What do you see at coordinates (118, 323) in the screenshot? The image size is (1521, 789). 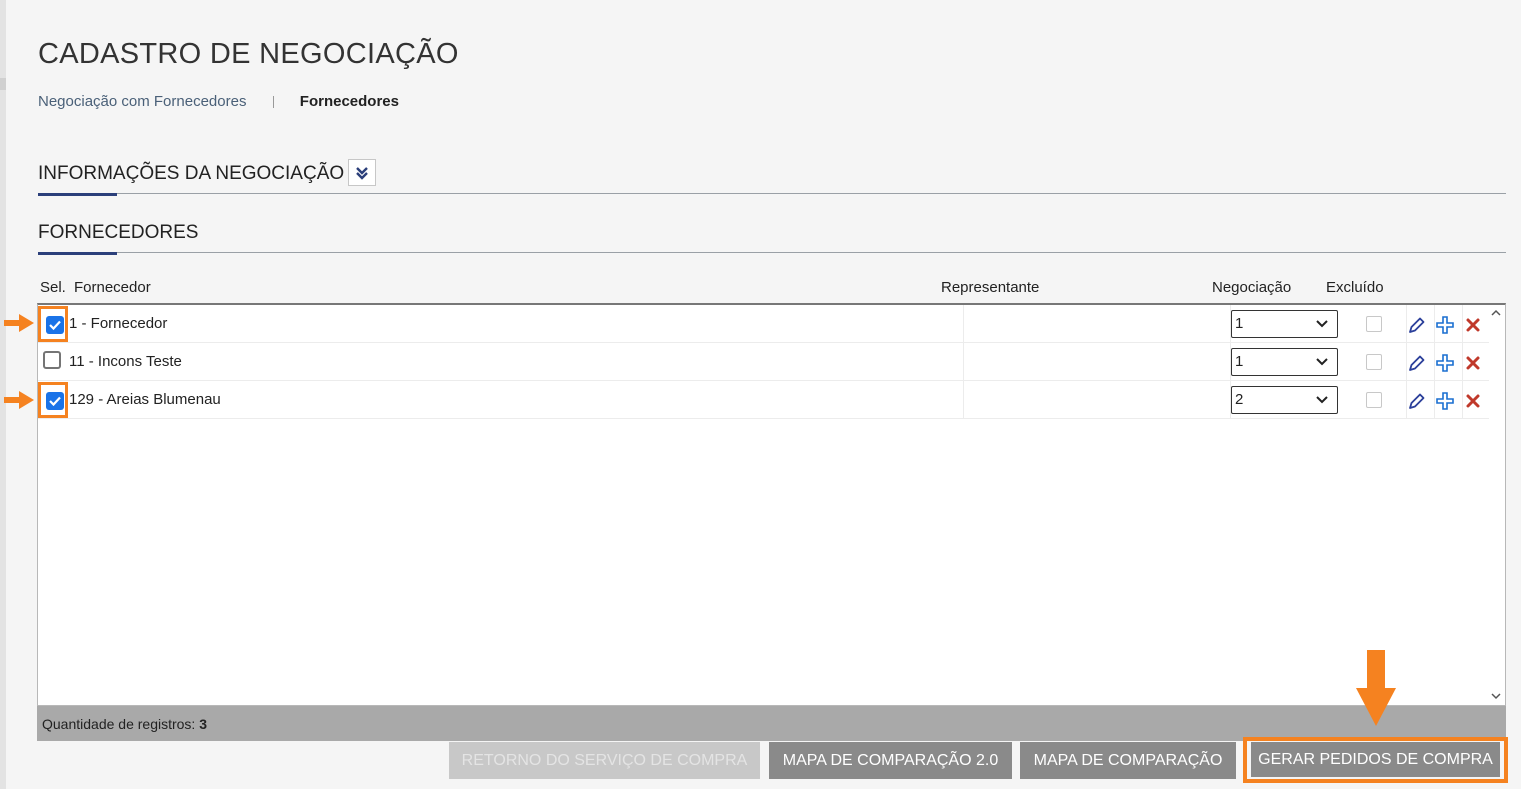 I see `supplier-name: 1 - Fornecedor` at bounding box center [118, 323].